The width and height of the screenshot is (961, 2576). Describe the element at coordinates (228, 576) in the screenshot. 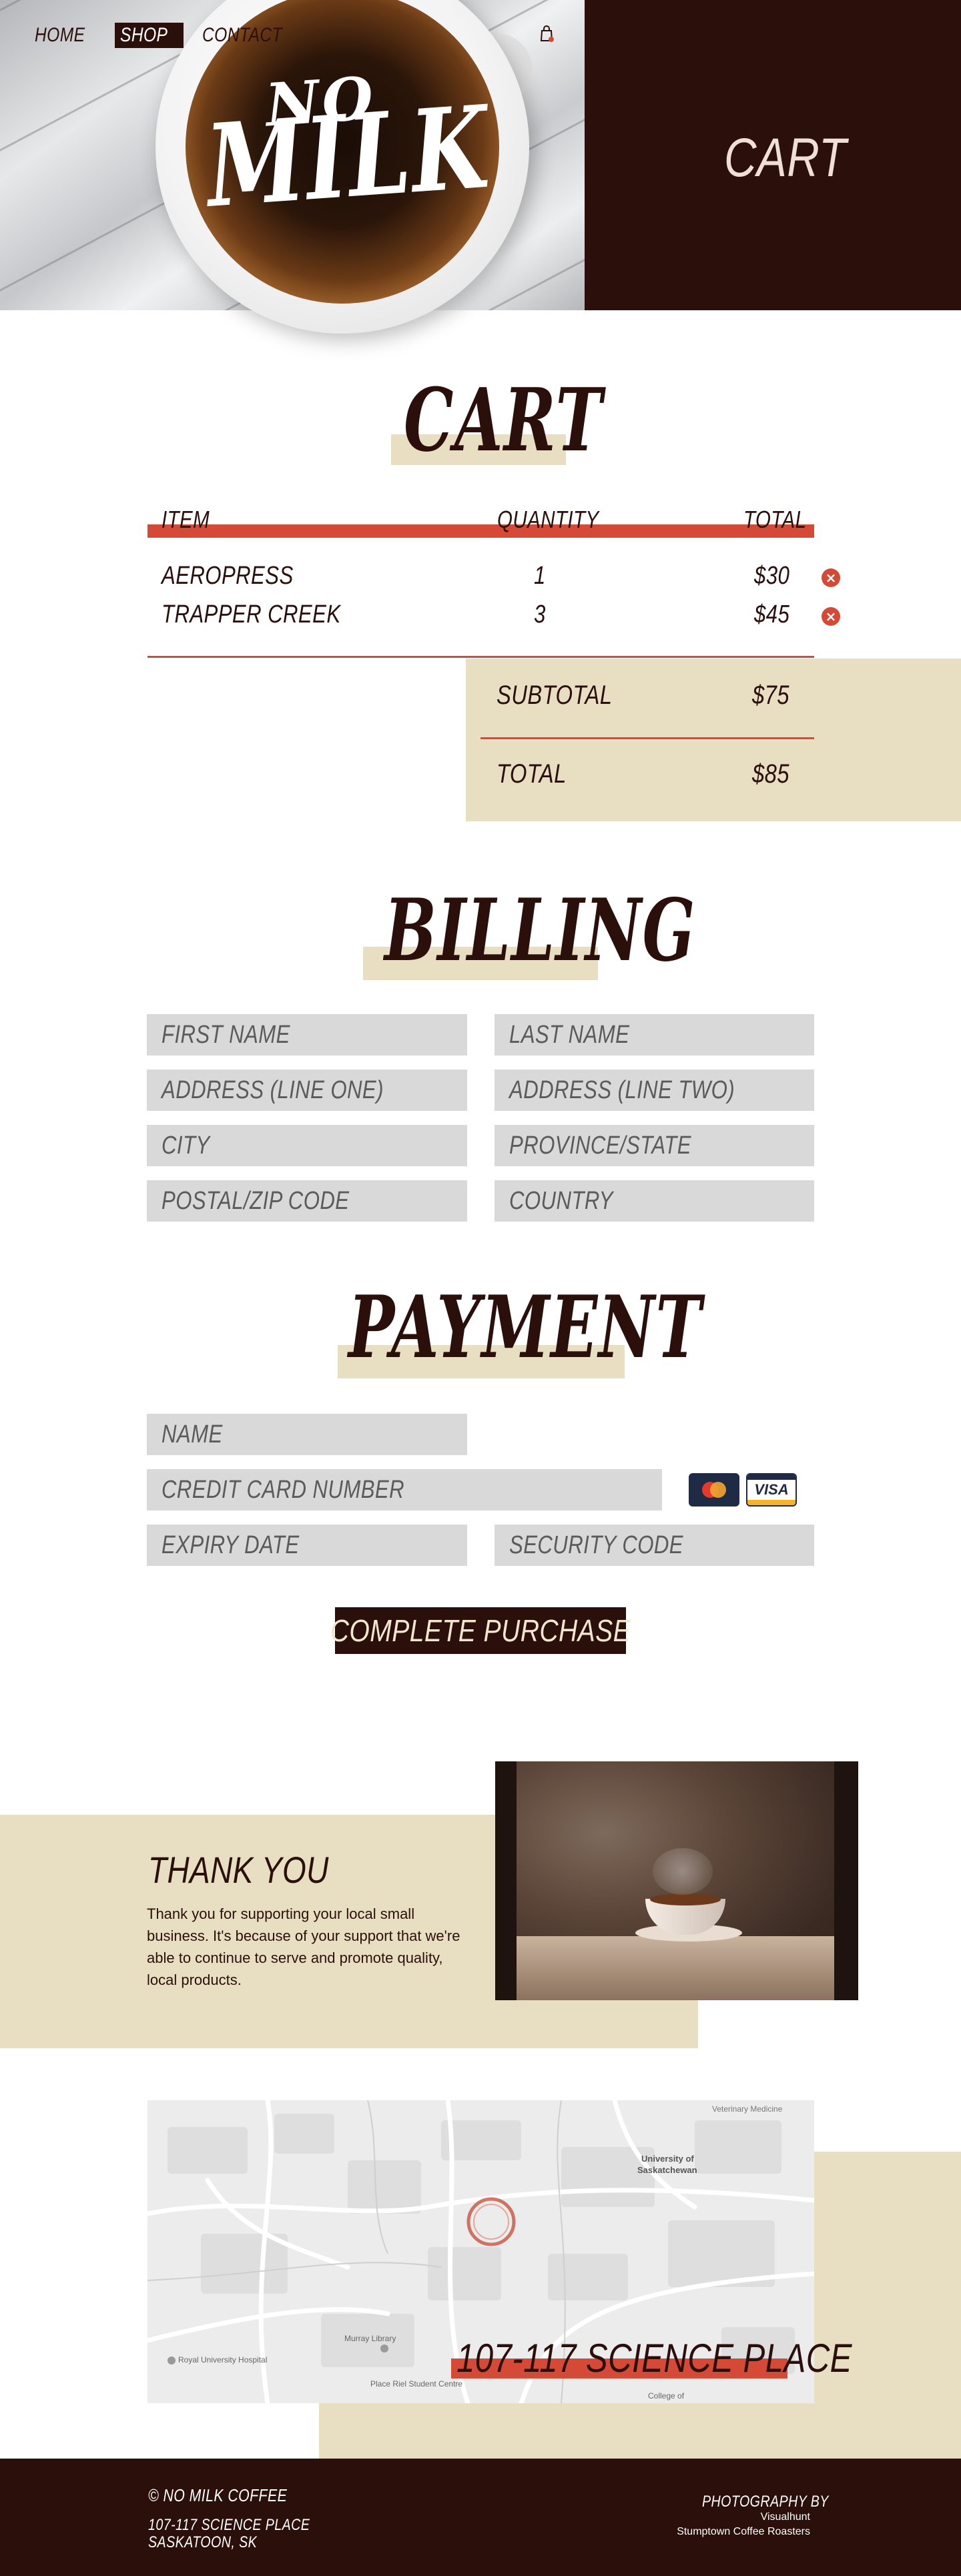

I see `cart-item-name: AEROPRESS` at that location.